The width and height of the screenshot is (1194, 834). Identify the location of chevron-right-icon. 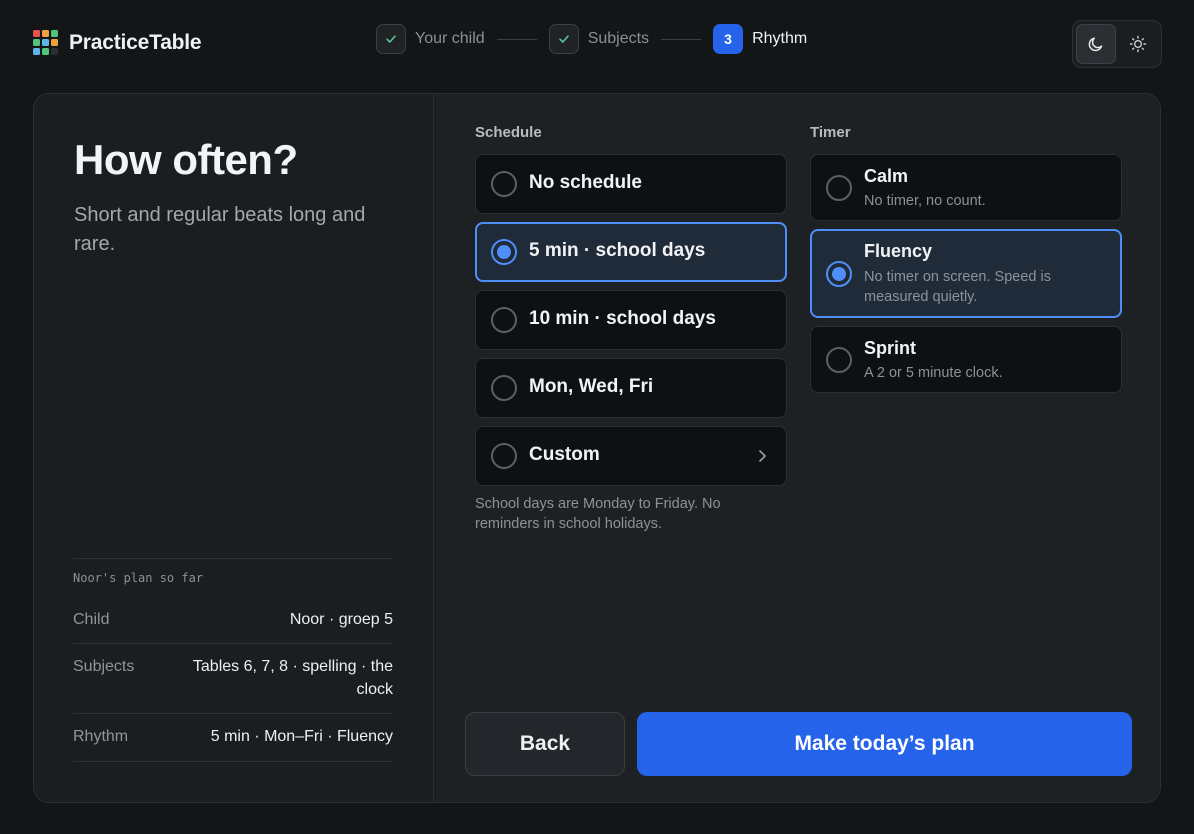
(762, 456).